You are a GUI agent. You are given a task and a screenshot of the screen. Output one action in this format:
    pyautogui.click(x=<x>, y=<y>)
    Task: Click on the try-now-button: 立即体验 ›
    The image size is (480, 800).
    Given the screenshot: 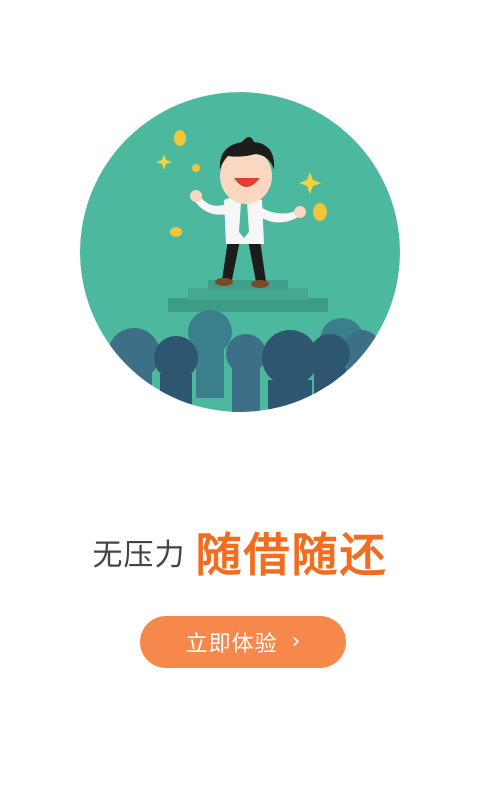 What is the action you would take?
    pyautogui.click(x=243, y=642)
    